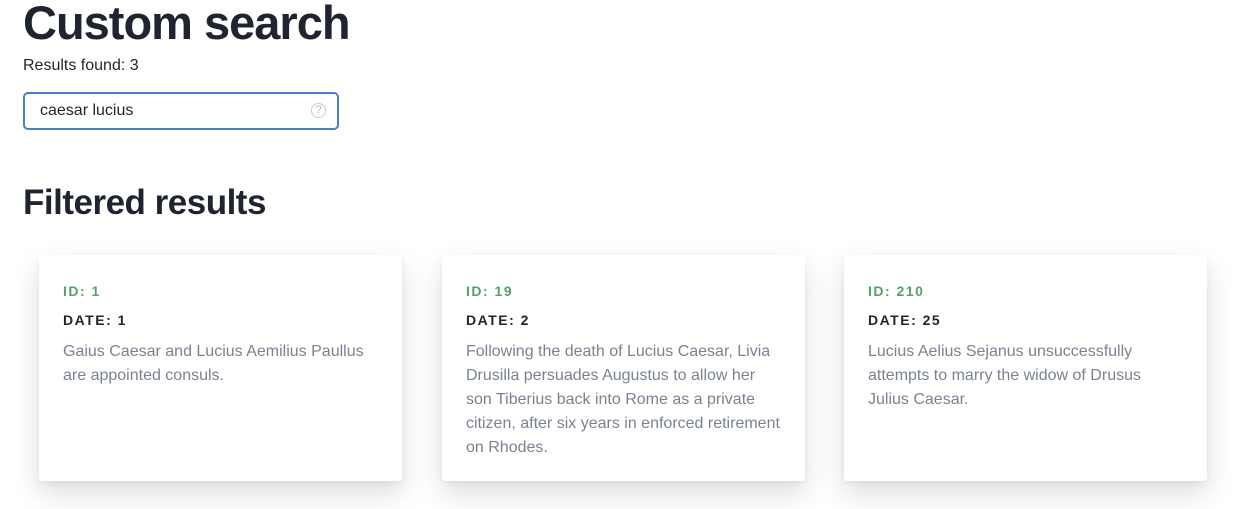 This screenshot has width=1246, height=509. Describe the element at coordinates (905, 320) in the screenshot. I see `card-date: DATE: 25` at that location.